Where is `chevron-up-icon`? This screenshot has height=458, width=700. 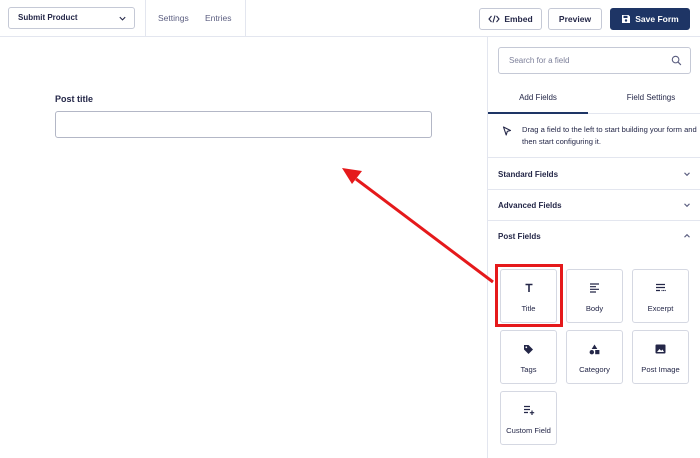
chevron-up-icon is located at coordinates (687, 235).